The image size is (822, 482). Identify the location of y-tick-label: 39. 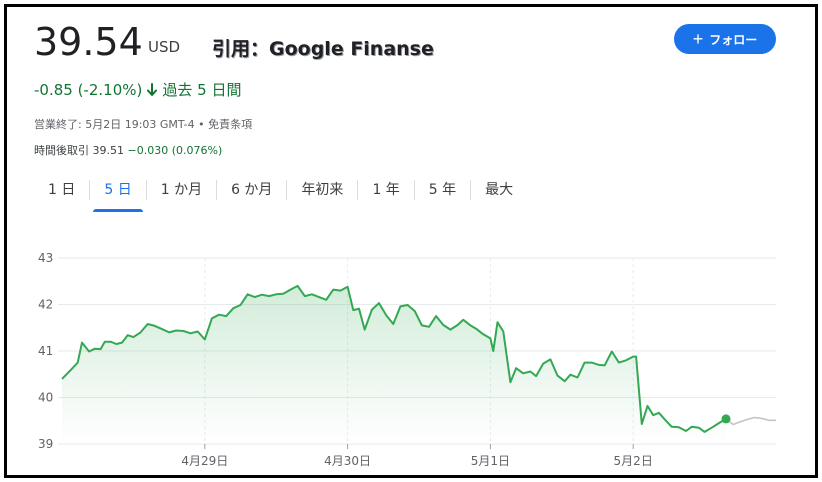
(45, 444).